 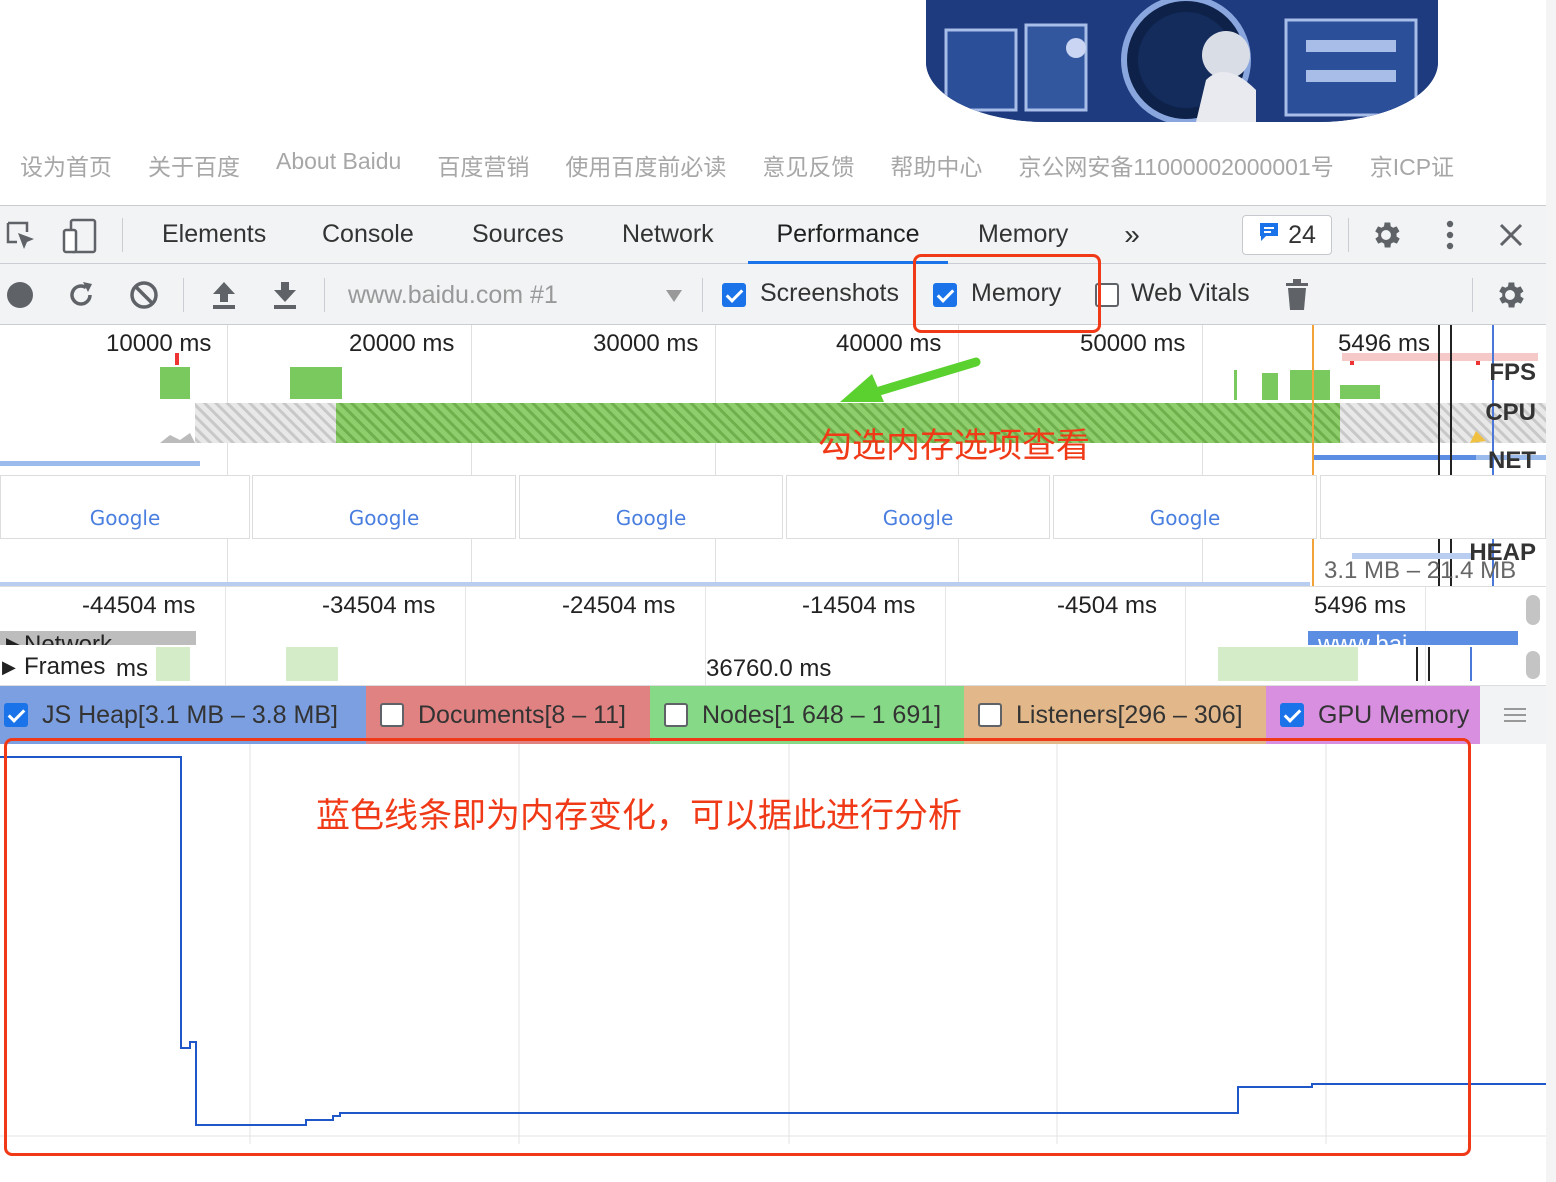 I want to click on frame-duration: 36760.0 ms, so click(x=769, y=668).